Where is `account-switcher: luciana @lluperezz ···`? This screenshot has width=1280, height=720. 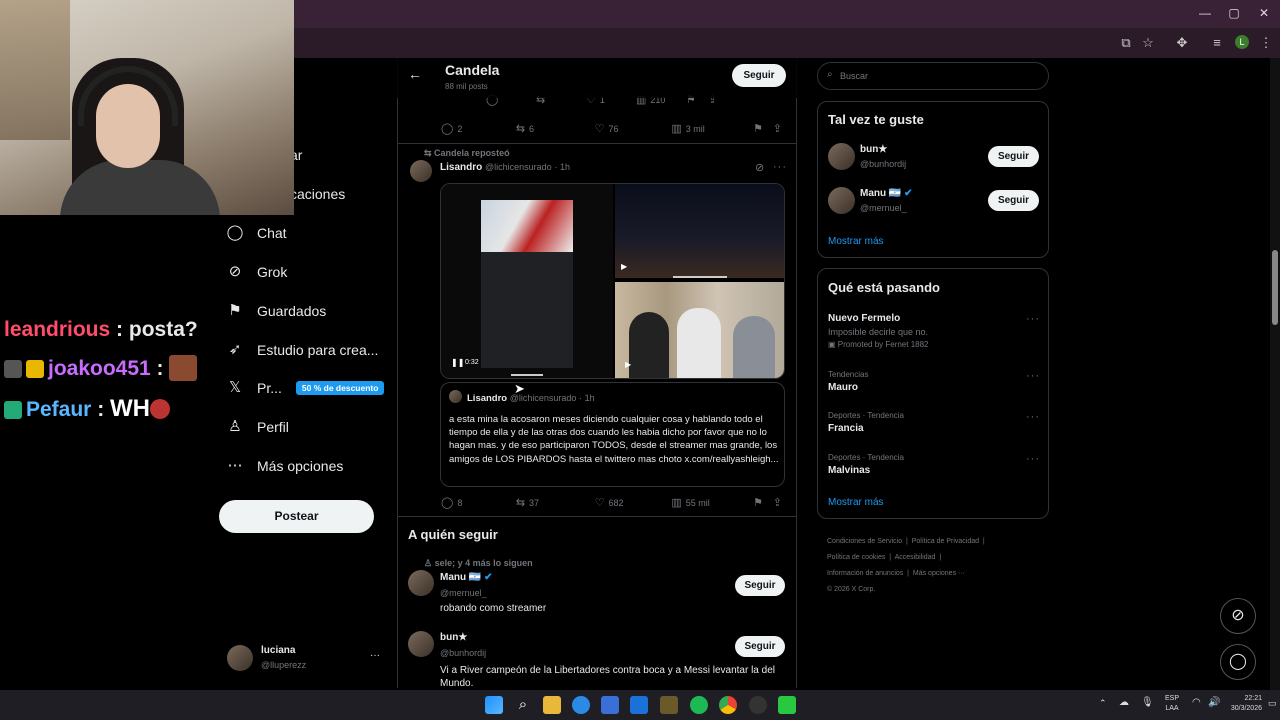
account-switcher: luciana @lluperezz ··· is located at coordinates (307, 659).